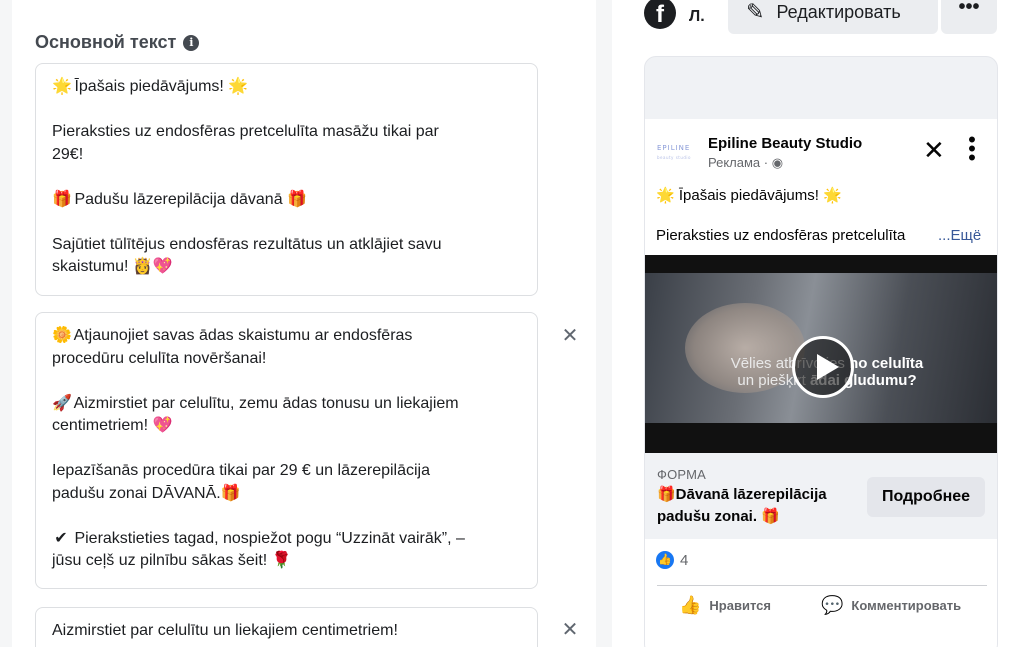 The height and width of the screenshot is (647, 1024). I want to click on reaction-count: 4, so click(684, 560).